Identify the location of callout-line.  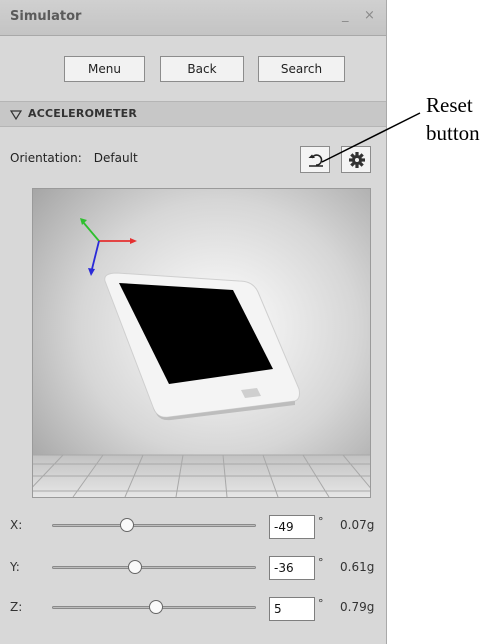
(371, 137).